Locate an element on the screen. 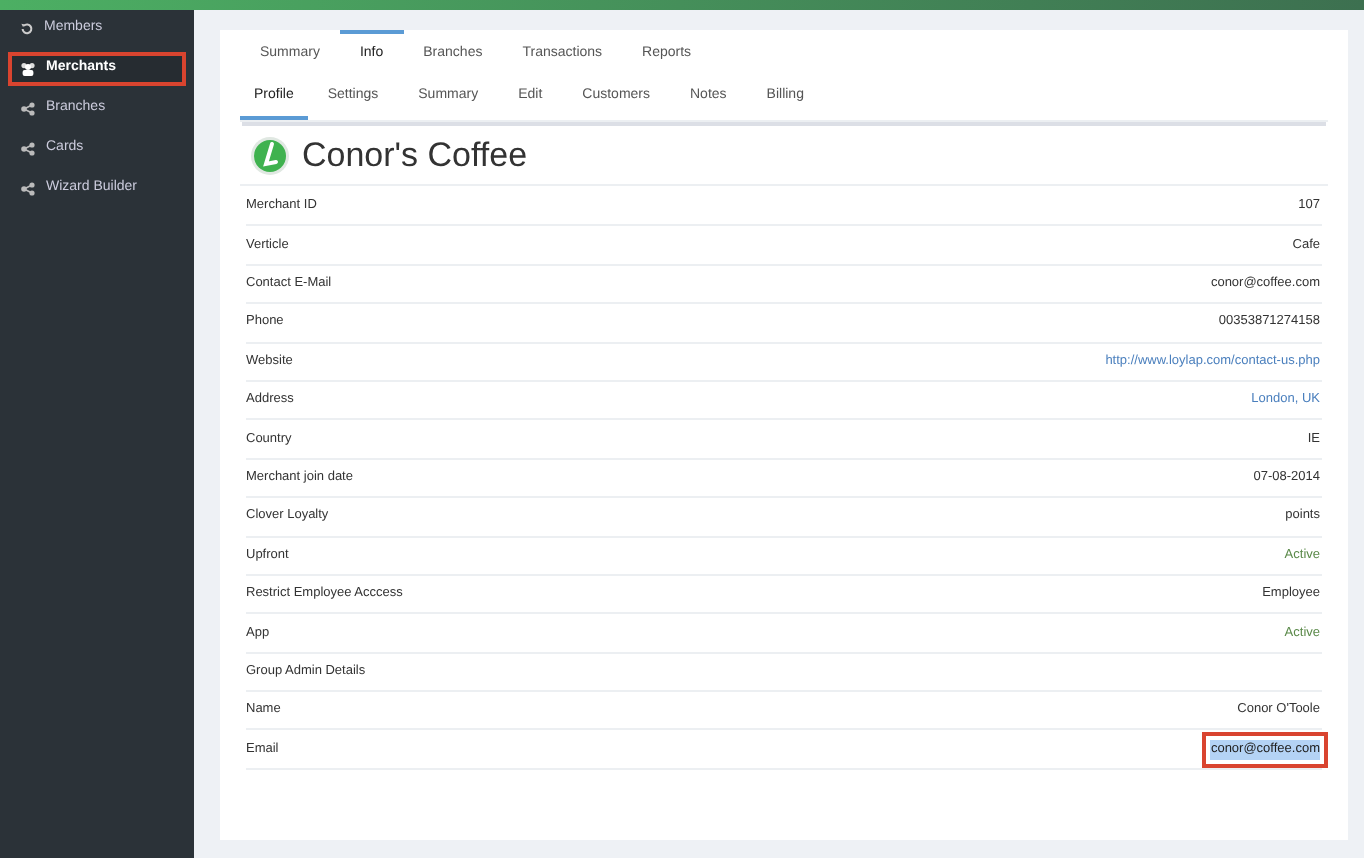  merchant-name: Conor's Coffee is located at coordinates (415, 155).